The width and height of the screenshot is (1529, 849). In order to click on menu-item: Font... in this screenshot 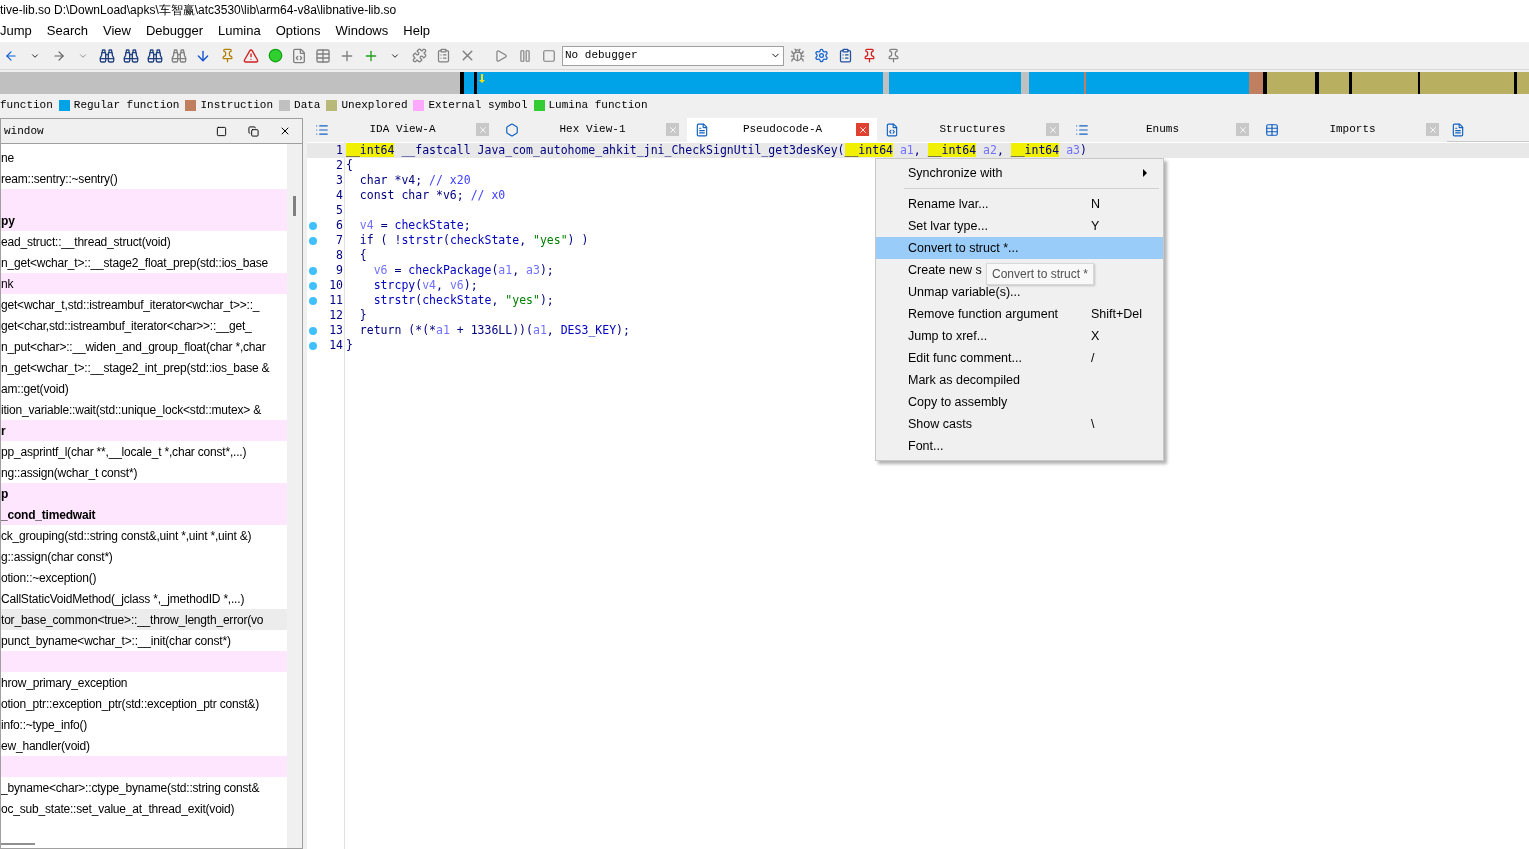, I will do `click(926, 446)`.